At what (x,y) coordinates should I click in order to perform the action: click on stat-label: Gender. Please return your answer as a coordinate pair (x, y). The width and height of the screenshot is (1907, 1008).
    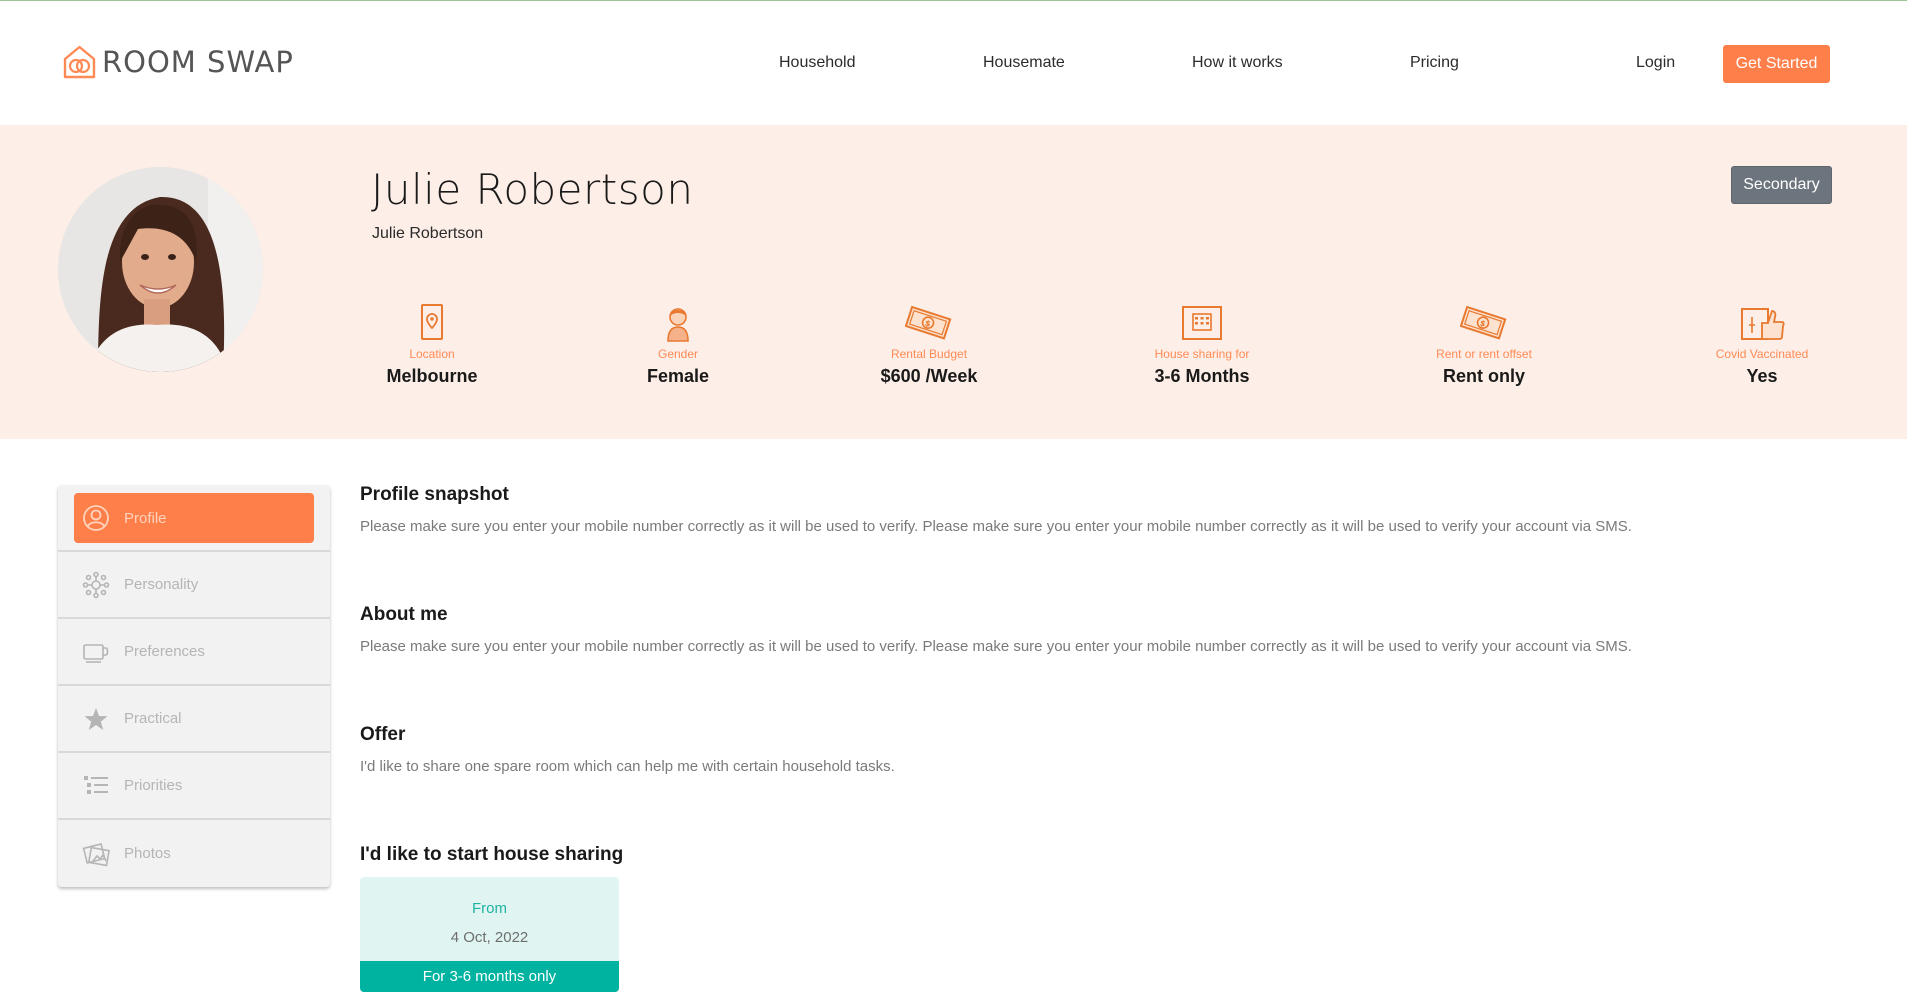
    Looking at the image, I should click on (678, 354).